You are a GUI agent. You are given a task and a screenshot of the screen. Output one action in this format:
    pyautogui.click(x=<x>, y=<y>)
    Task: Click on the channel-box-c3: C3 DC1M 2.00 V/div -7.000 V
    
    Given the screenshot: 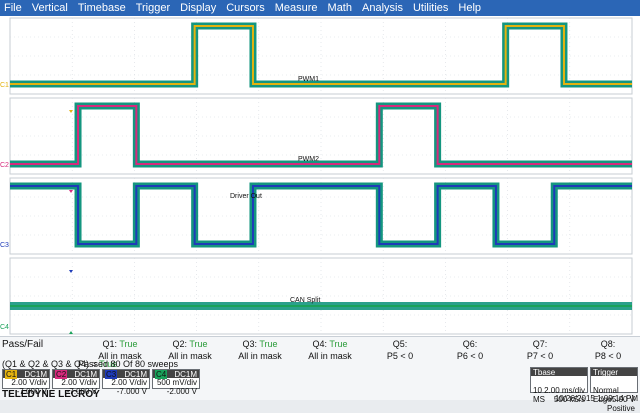 What is the action you would take?
    pyautogui.click(x=126, y=382)
    